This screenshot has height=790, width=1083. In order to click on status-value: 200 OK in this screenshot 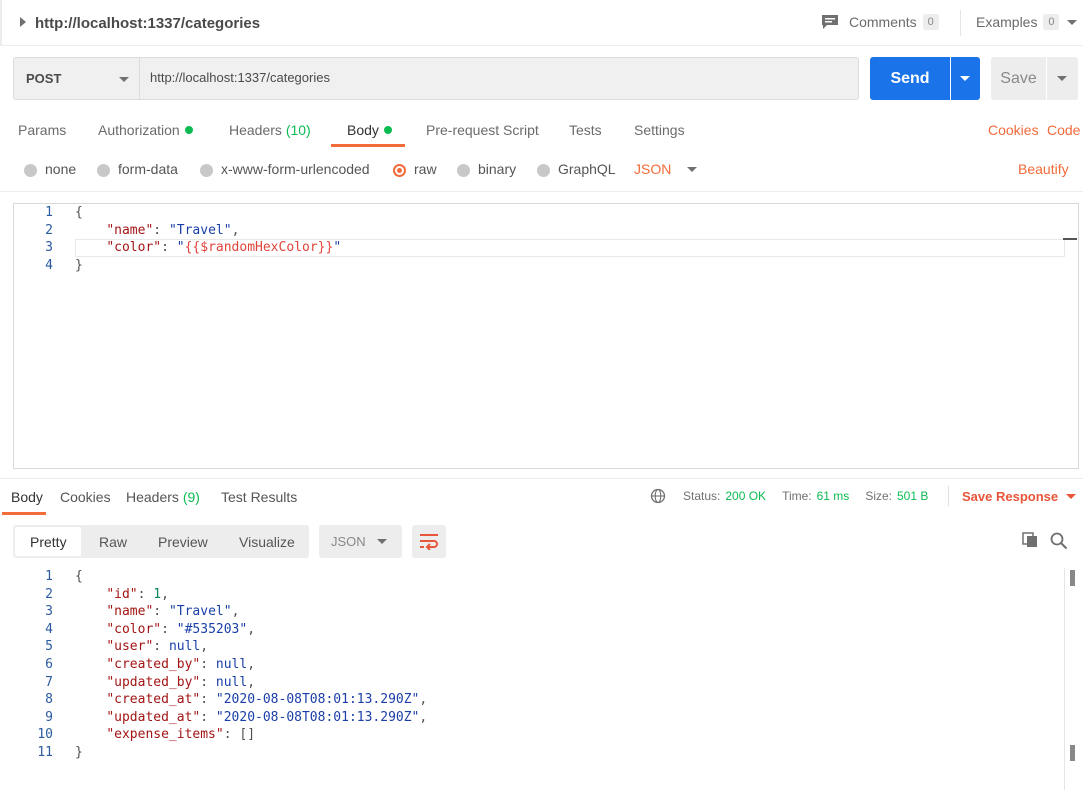, I will do `click(745, 496)`.